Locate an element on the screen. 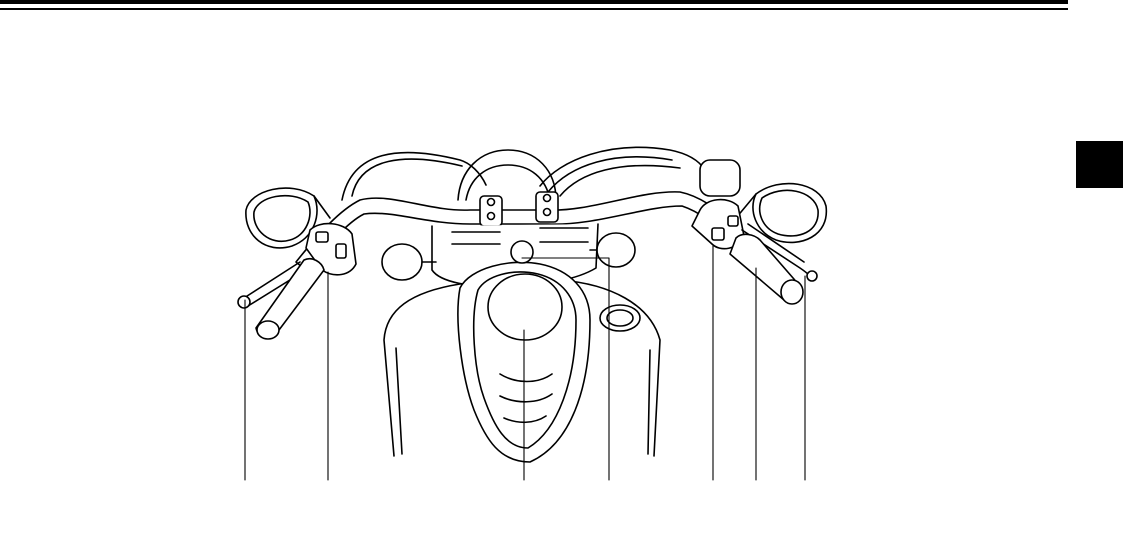  speedometer is located at coordinates (525, 307).